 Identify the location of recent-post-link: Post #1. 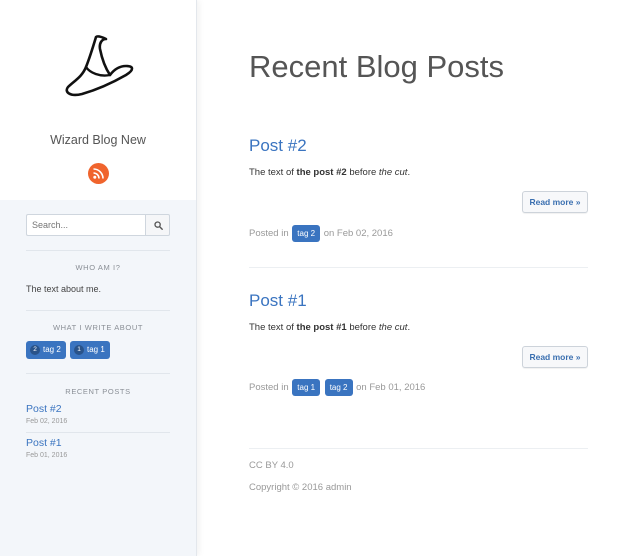
(44, 443).